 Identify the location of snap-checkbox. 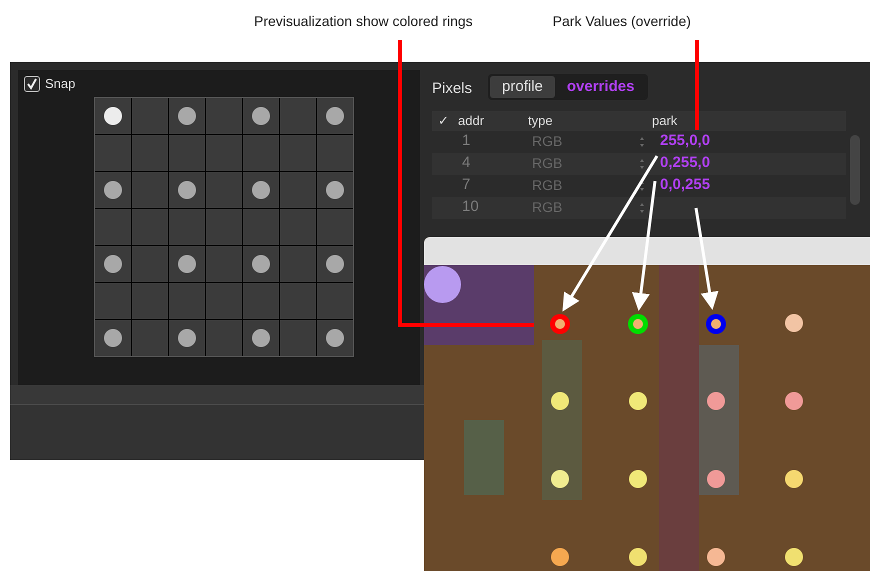
(32, 84).